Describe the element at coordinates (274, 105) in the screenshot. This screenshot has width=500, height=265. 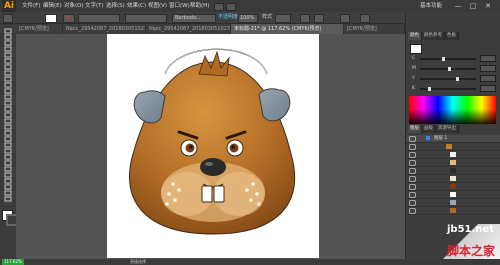
I see `right-headphone` at that location.